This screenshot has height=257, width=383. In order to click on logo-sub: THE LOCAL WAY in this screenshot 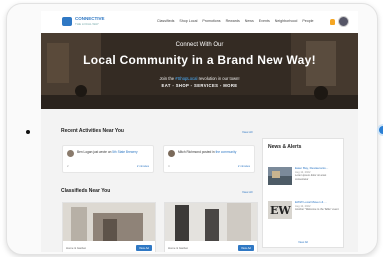, I will do `click(87, 23)`.